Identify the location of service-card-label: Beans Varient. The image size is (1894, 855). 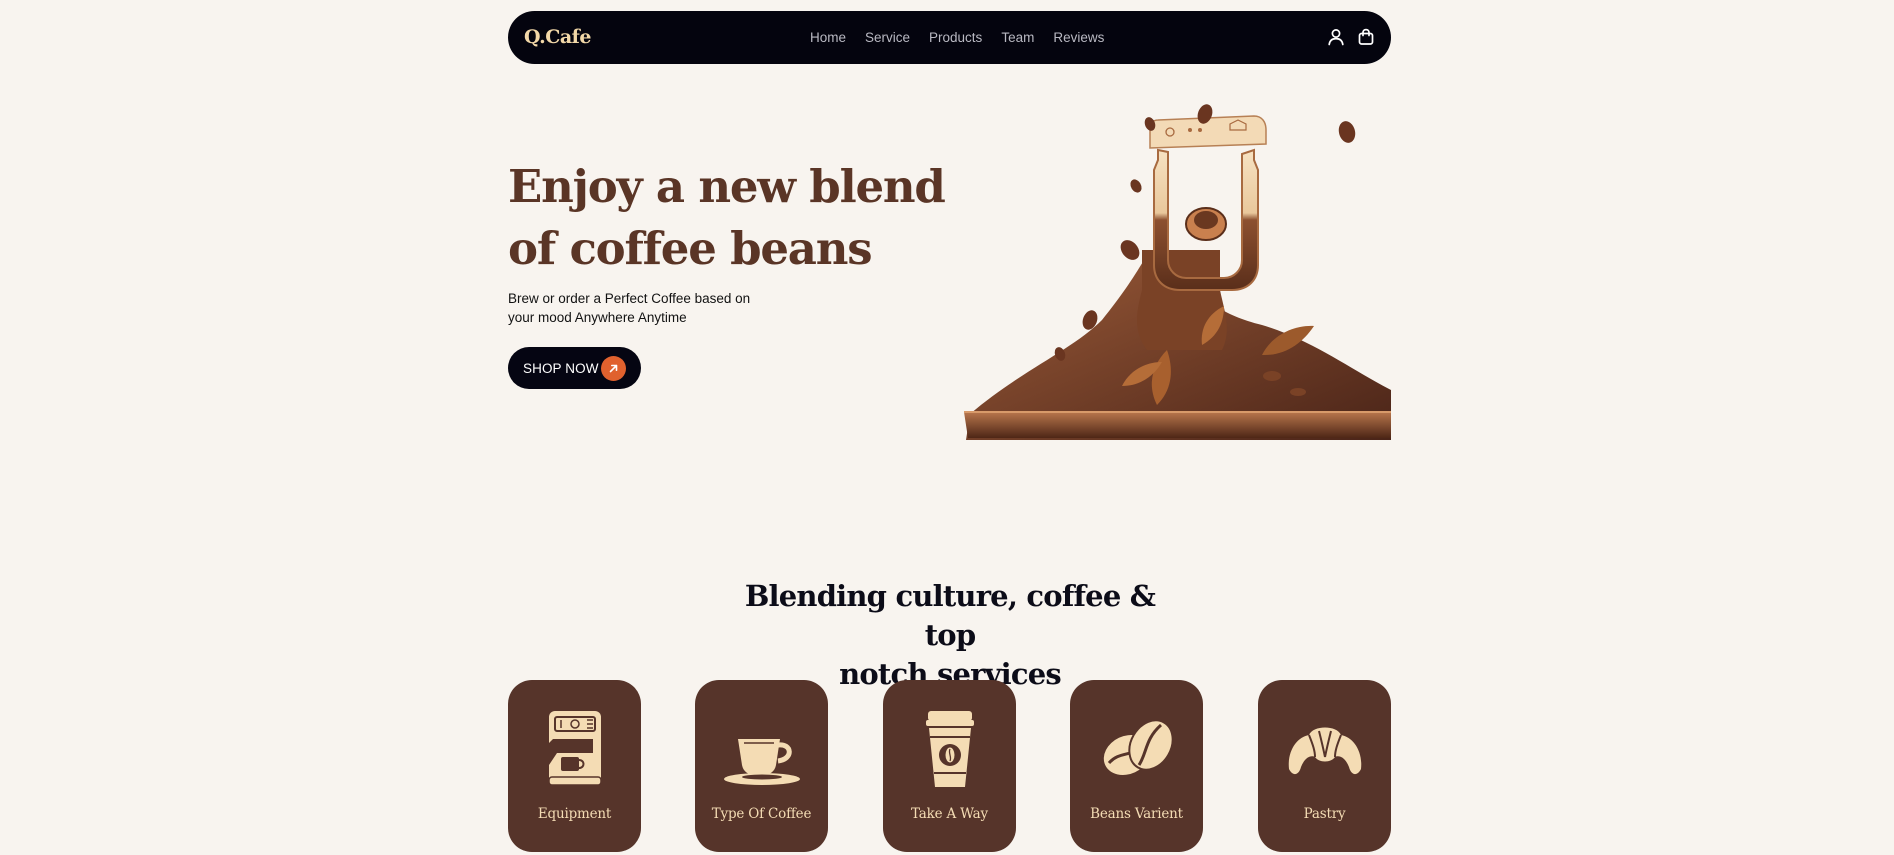
(1136, 814).